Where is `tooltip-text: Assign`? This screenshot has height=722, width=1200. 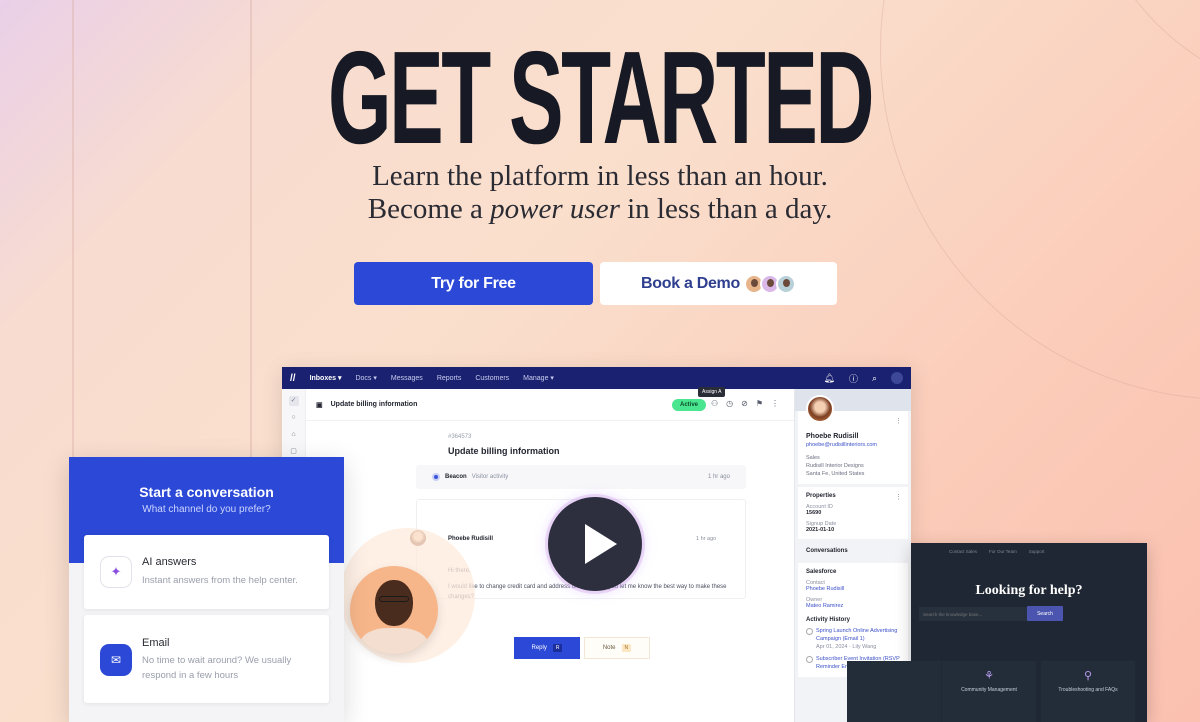
tooltip-text: Assign is located at coordinates (710, 392).